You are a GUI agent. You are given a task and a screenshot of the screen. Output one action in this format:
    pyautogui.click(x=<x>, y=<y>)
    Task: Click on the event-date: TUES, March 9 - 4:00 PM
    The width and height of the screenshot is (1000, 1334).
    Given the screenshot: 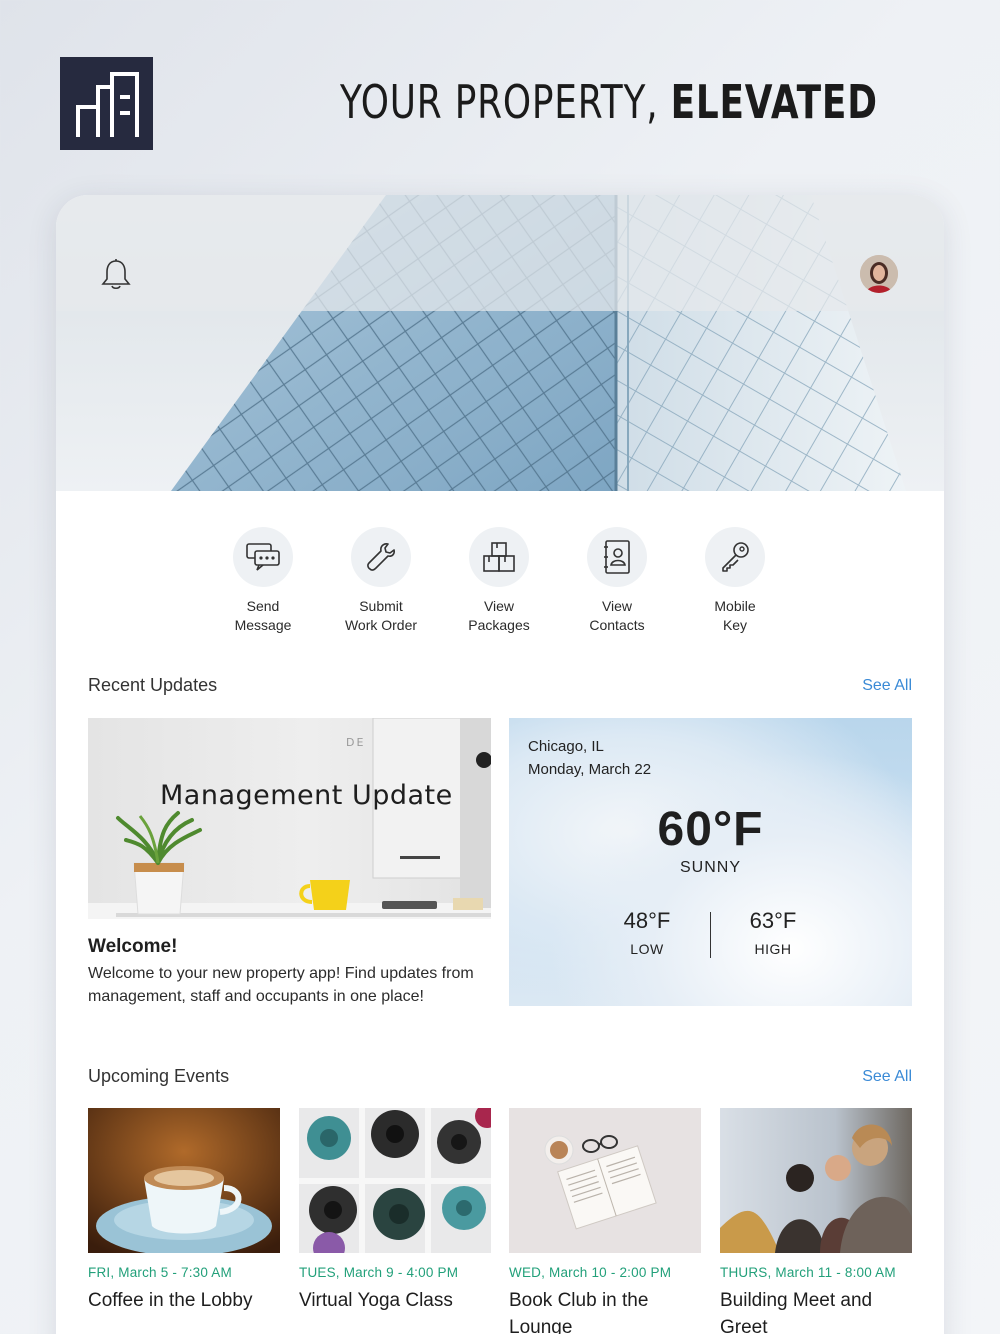 What is the action you would take?
    pyautogui.click(x=379, y=1272)
    